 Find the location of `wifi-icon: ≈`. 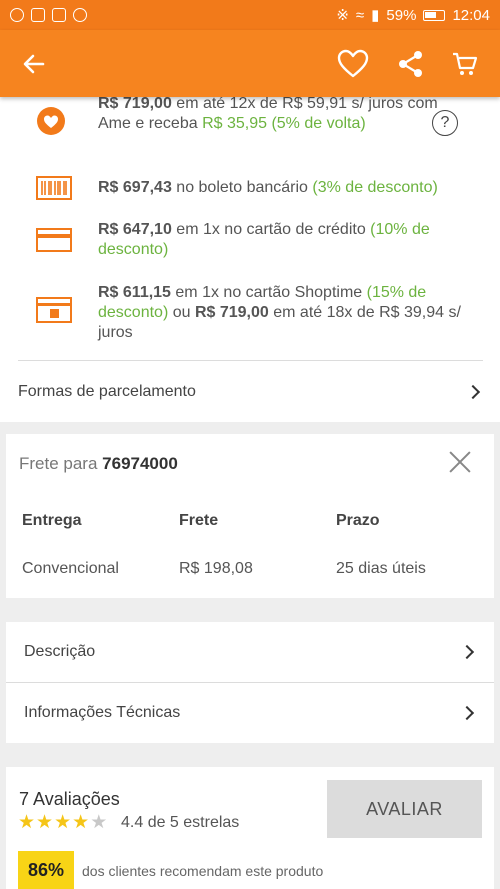

wifi-icon: ≈ is located at coordinates (360, 15).